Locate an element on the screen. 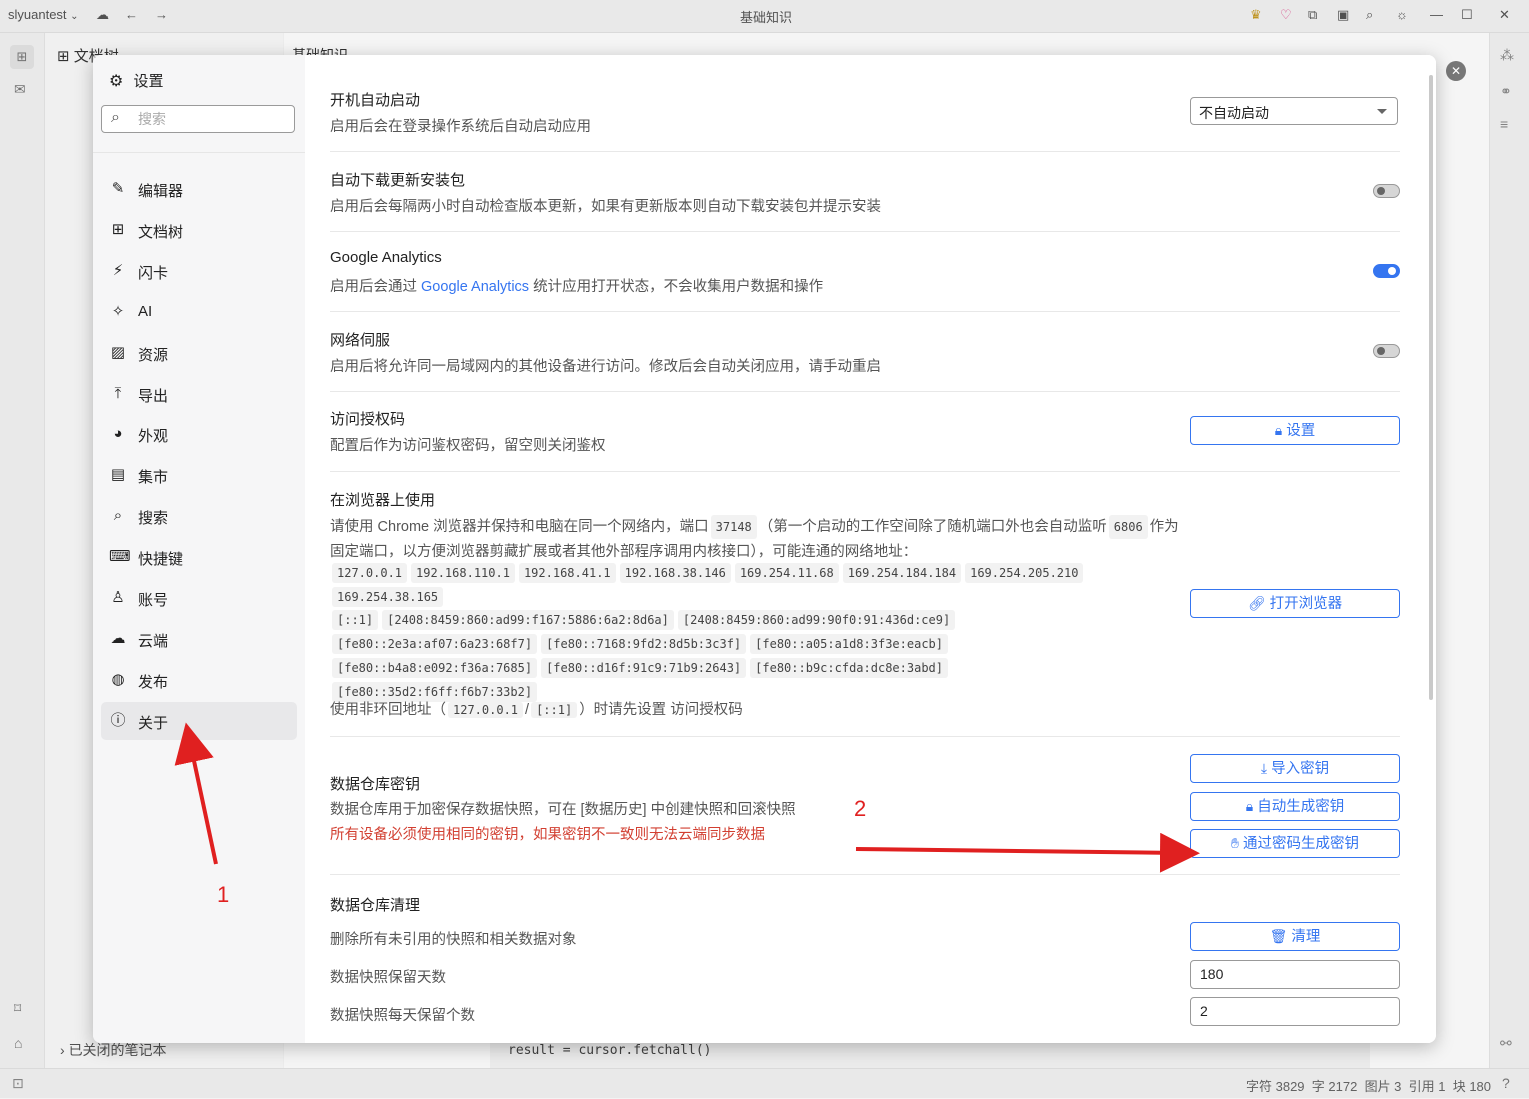  annotation-label-1: 1 is located at coordinates (223, 894).